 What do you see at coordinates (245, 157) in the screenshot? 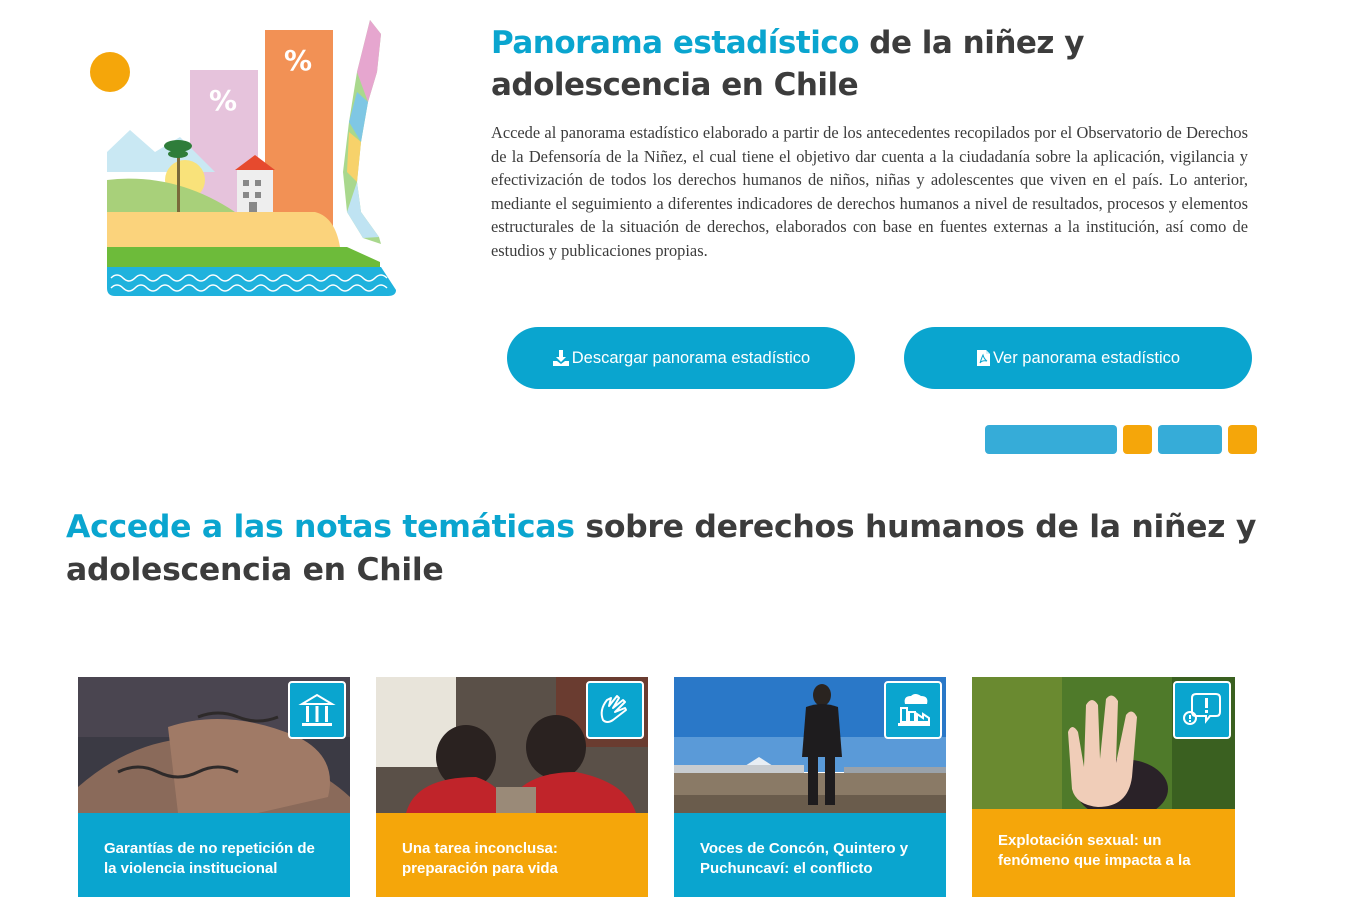
I see `panorama-illustration: % %` at bounding box center [245, 157].